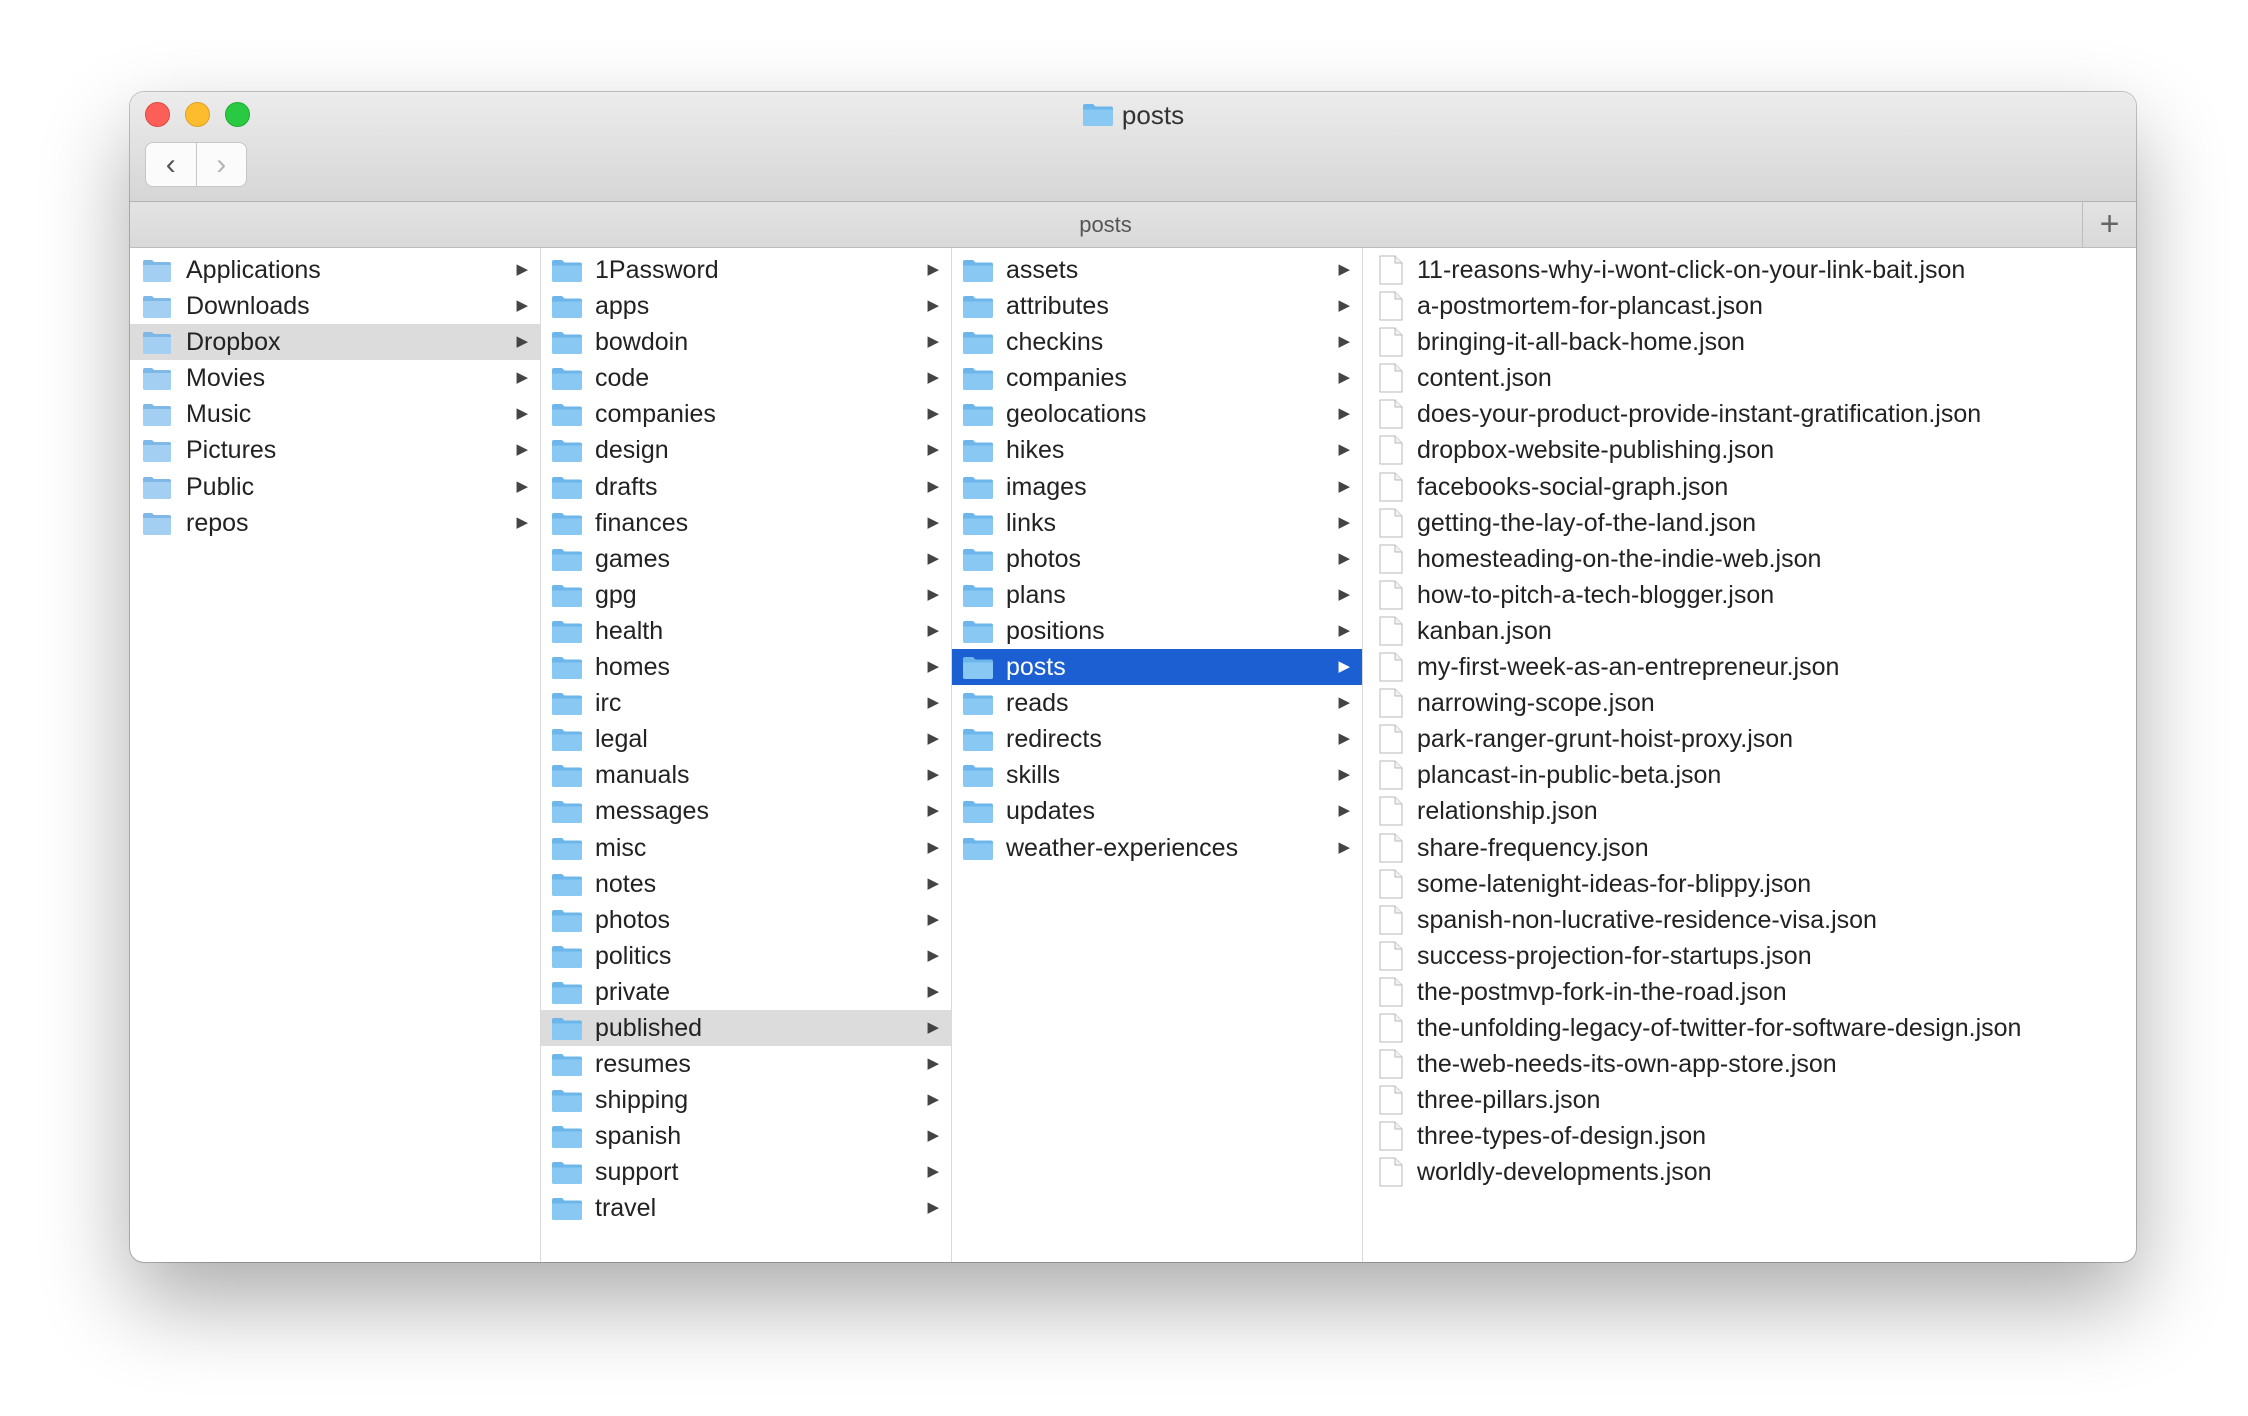 Image resolution: width=2248 pixels, height=1416 pixels. I want to click on file-item: getting-the-lay-of-the-land.json, so click(1749, 523).